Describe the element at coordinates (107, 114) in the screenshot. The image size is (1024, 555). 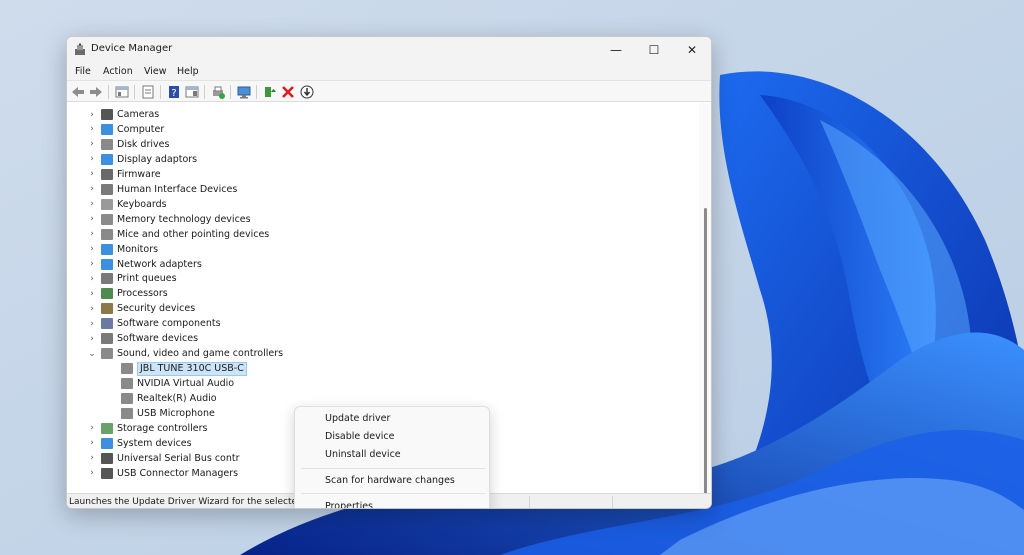
I see `camera-icon` at that location.